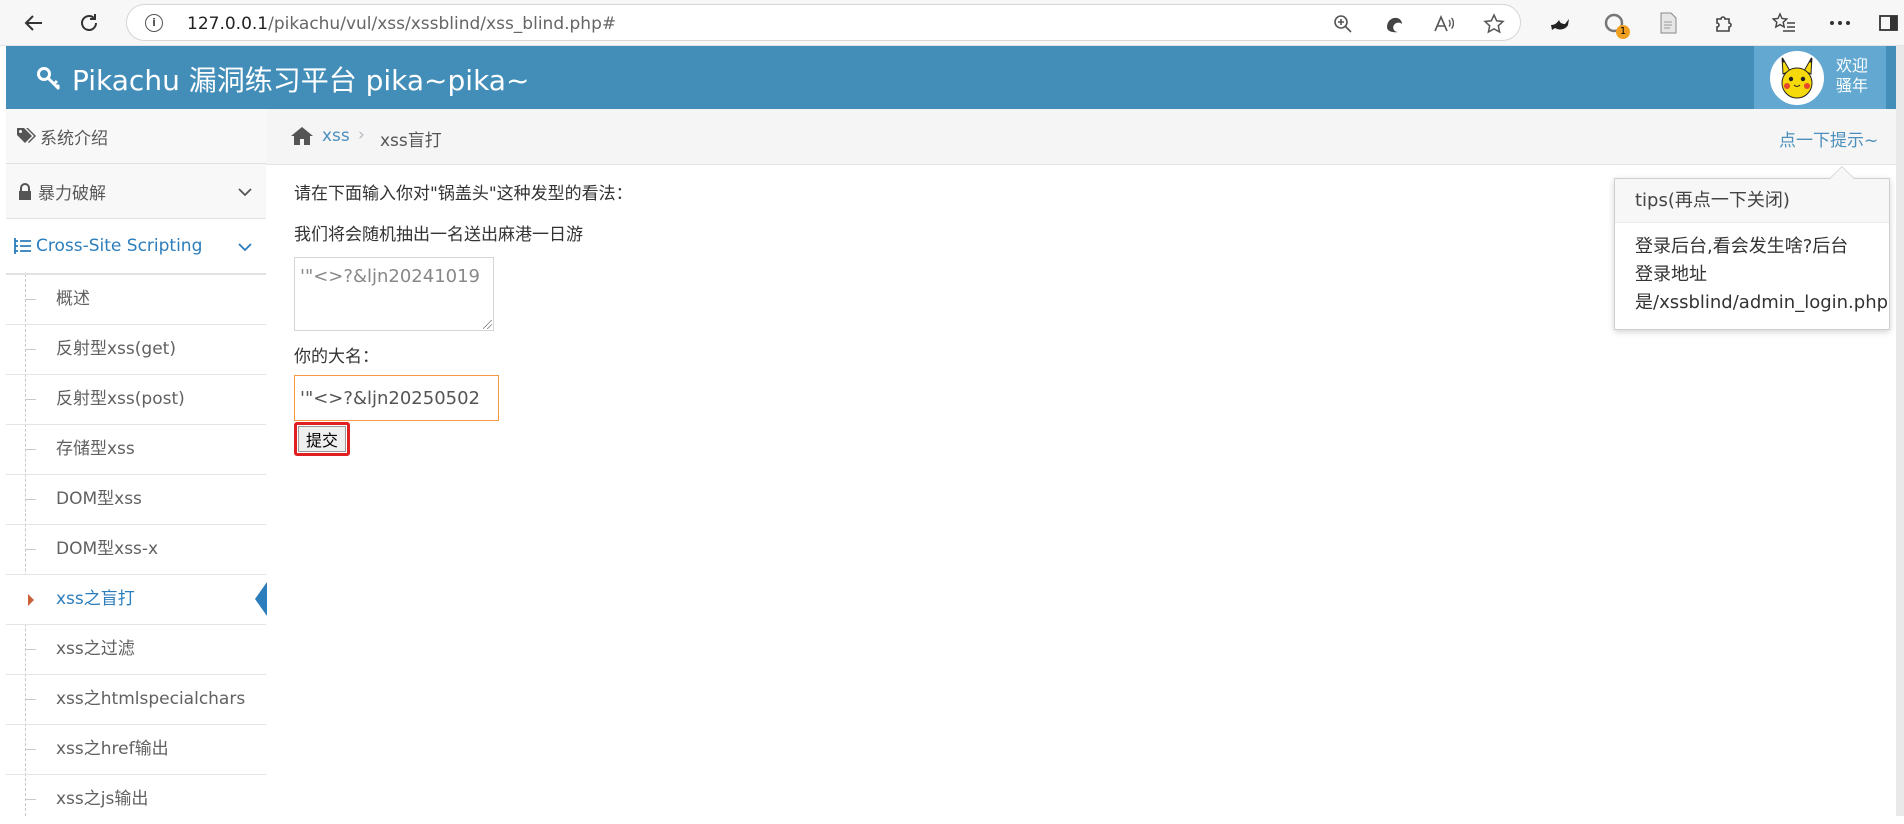 Image resolution: width=1904 pixels, height=824 pixels. I want to click on url-path: /pikachu/vul/xss/xssblind/xss_blind.php#, so click(442, 24).